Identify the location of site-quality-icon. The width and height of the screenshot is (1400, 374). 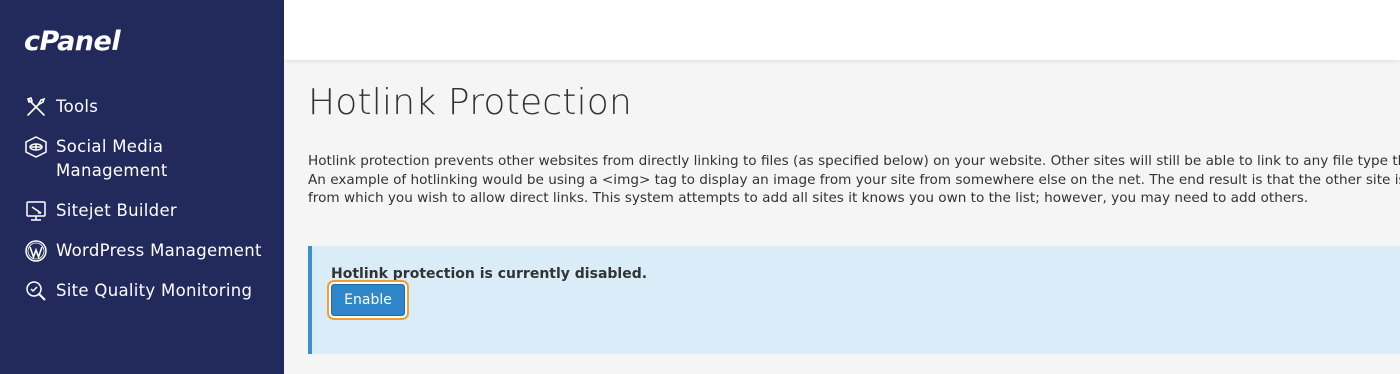
(36, 291).